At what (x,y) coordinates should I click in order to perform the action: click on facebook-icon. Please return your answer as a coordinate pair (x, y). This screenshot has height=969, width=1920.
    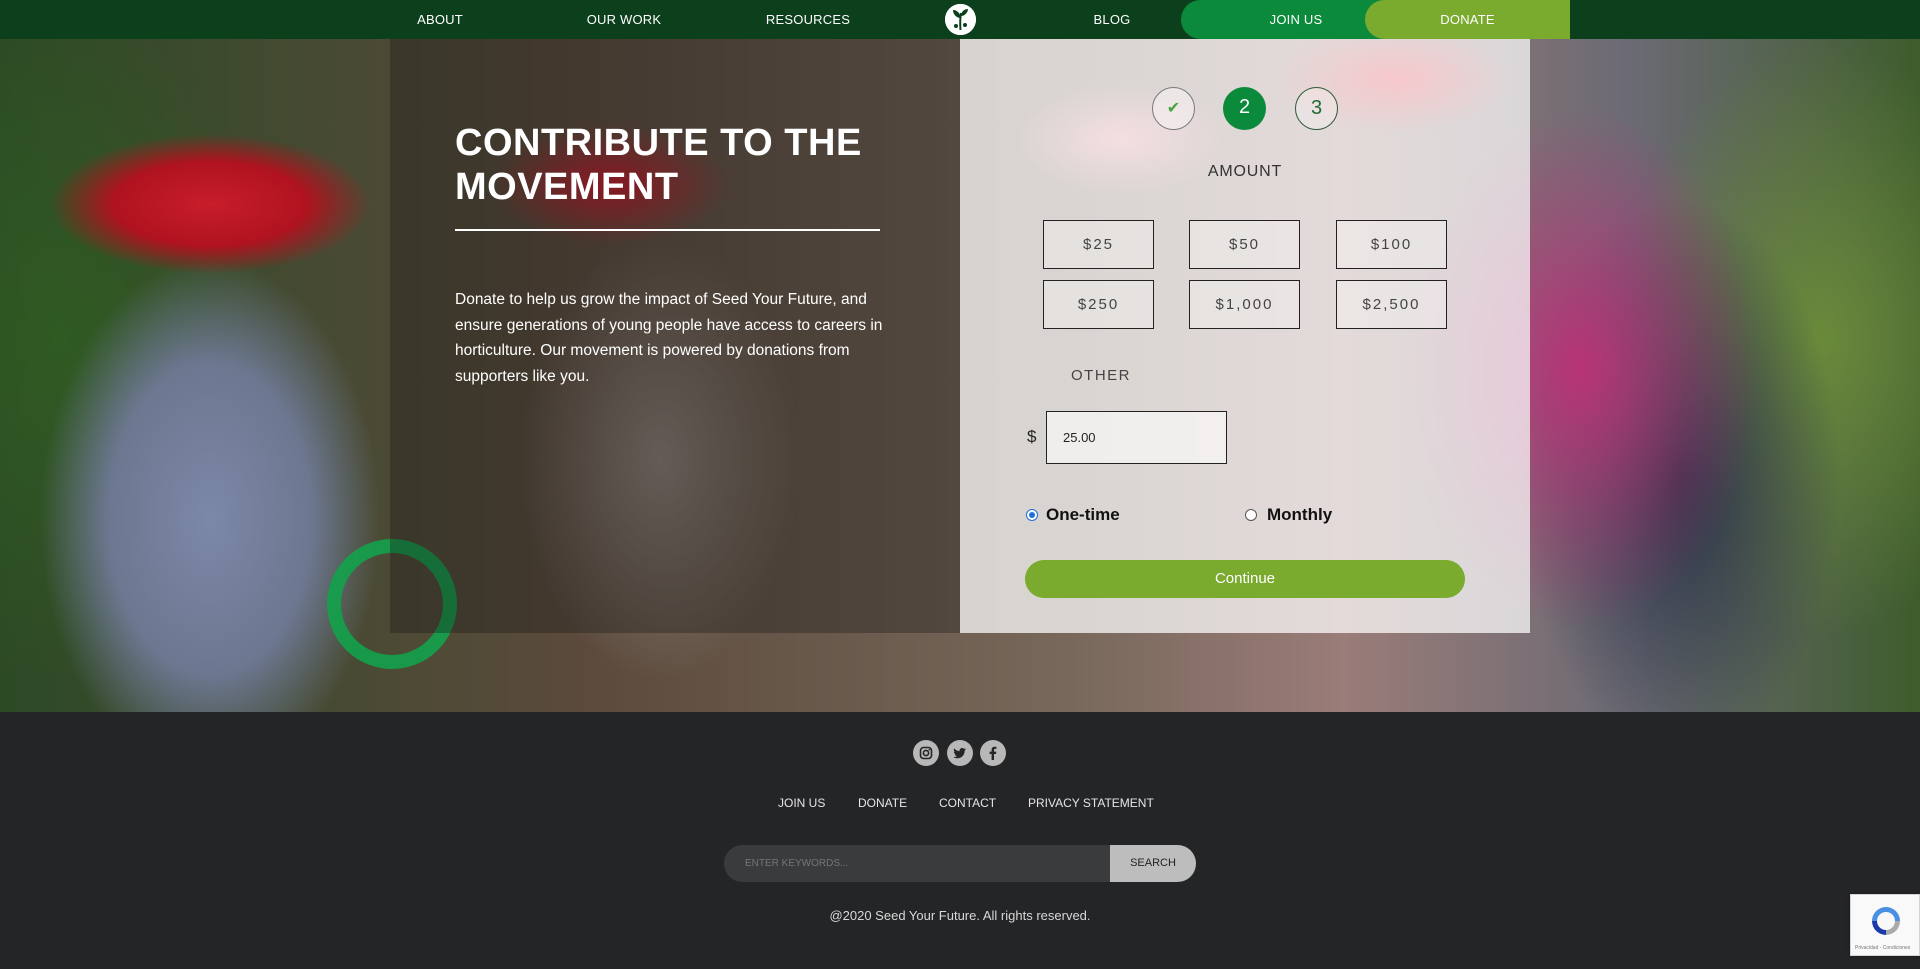
    Looking at the image, I should click on (993, 753).